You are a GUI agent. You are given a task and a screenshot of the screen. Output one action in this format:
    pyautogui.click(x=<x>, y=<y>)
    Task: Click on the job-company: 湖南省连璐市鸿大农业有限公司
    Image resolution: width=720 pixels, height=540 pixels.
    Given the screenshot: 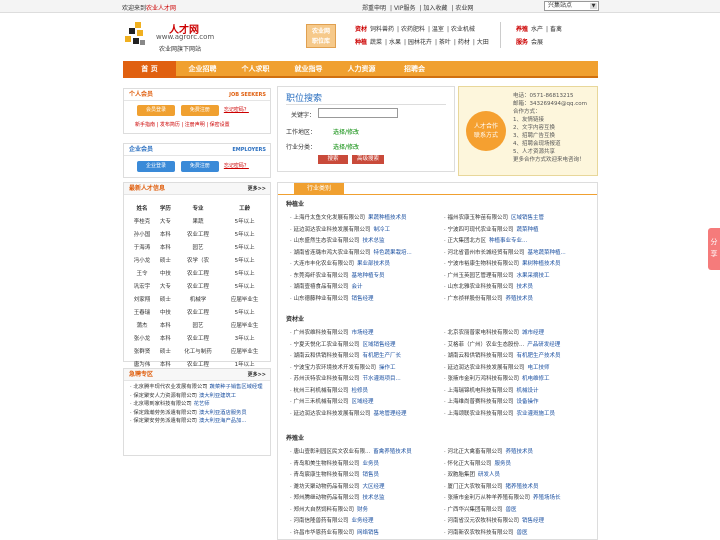 What is the action you would take?
    pyautogui.click(x=332, y=253)
    